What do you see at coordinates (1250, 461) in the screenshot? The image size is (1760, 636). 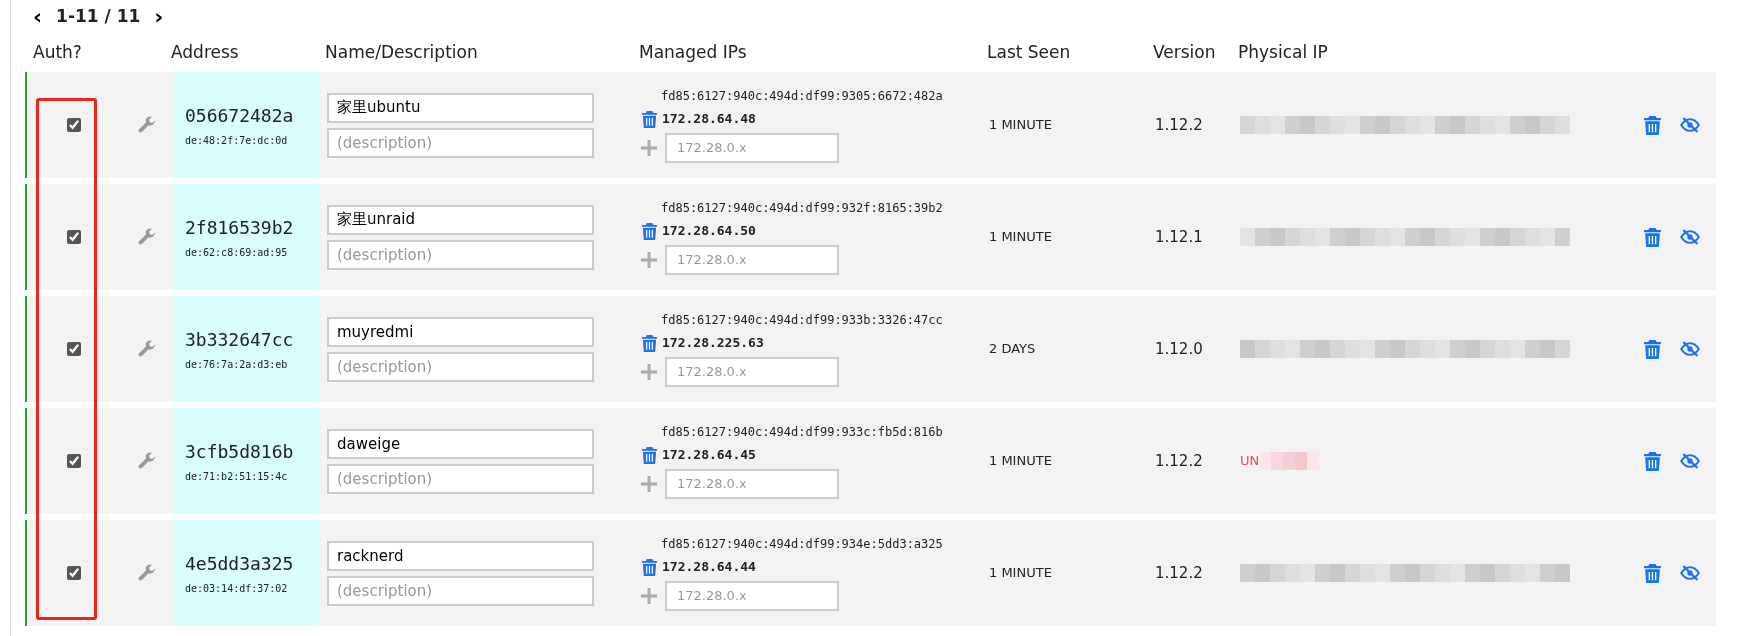 I see `physical-ip: UN` at bounding box center [1250, 461].